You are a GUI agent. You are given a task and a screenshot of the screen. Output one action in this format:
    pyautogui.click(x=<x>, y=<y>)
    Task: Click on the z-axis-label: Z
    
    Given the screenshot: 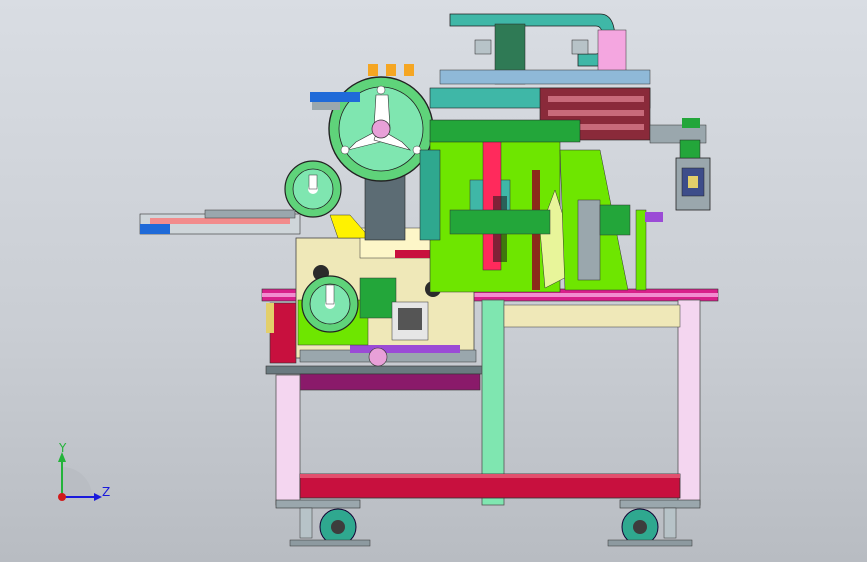 What is the action you would take?
    pyautogui.click(x=106, y=492)
    